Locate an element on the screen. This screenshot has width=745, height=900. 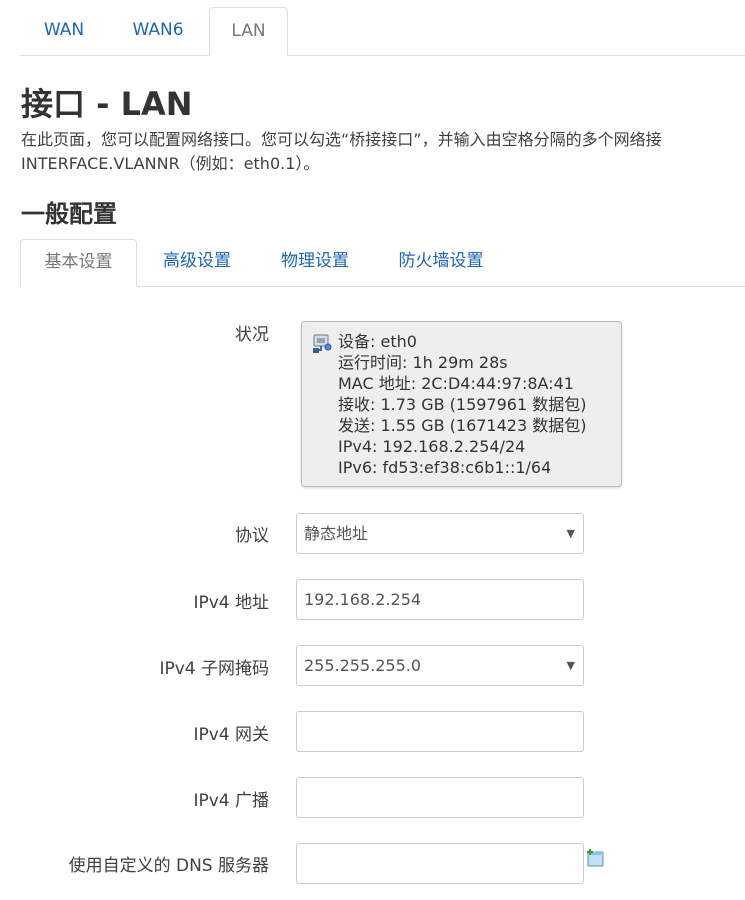
section-title: 一般配置 is located at coordinates (69, 214).